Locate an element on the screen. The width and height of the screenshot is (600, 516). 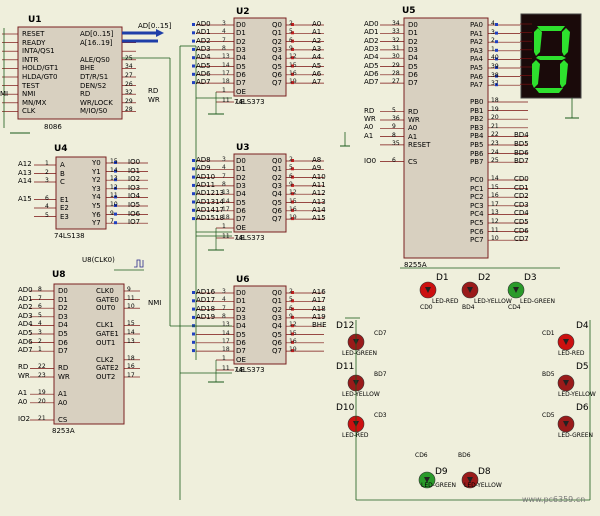
pin-u5-pb: PB6 is located at coordinates (477, 153).